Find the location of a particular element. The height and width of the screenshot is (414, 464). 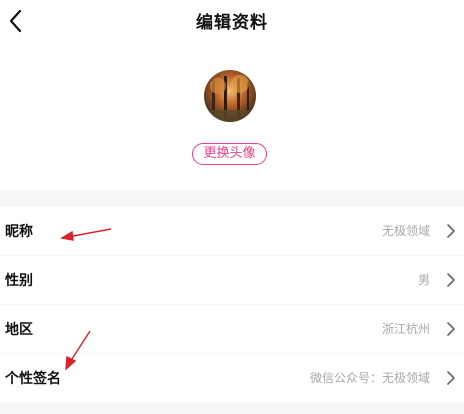

row-label: 个性签名 is located at coordinates (33, 379).